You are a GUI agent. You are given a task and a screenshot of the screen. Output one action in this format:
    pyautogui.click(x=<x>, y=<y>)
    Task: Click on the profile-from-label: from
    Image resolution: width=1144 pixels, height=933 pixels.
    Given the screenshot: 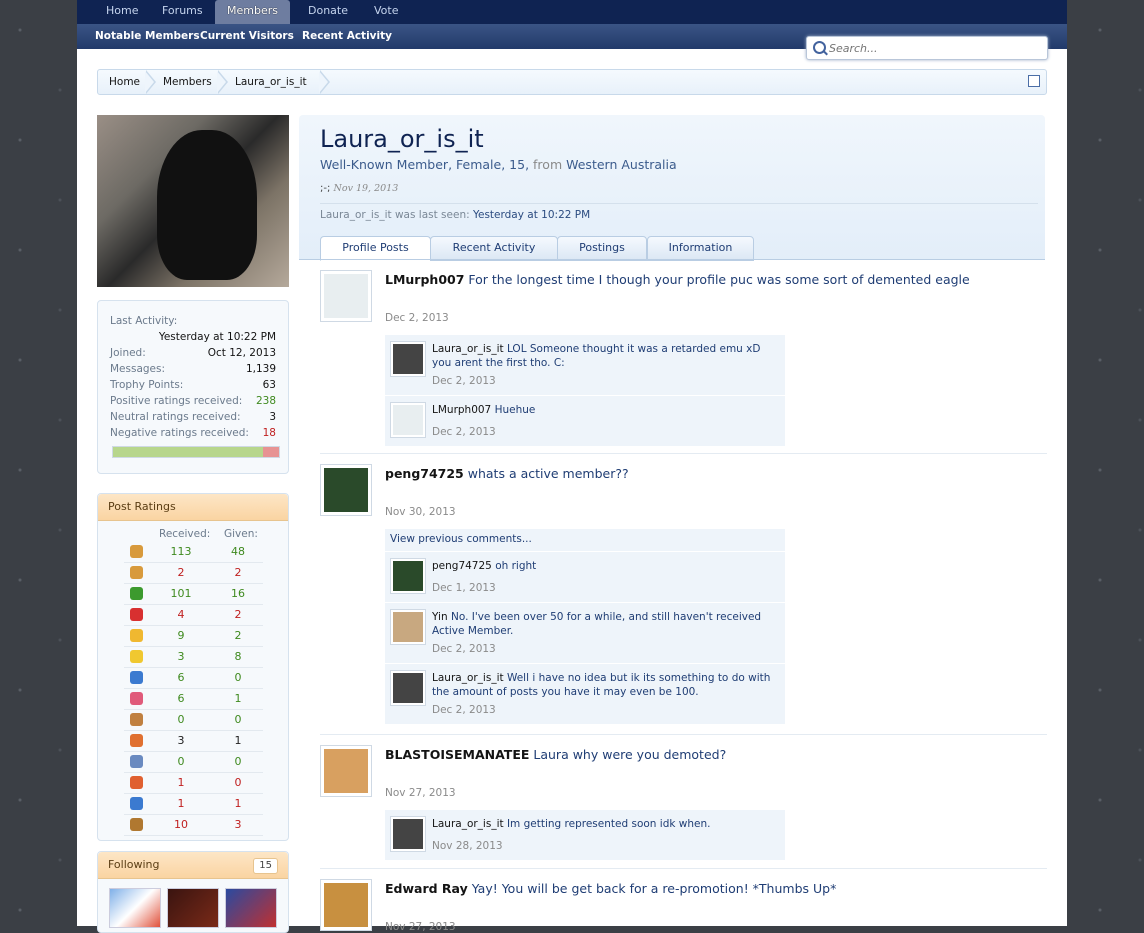 What is the action you would take?
    pyautogui.click(x=548, y=164)
    